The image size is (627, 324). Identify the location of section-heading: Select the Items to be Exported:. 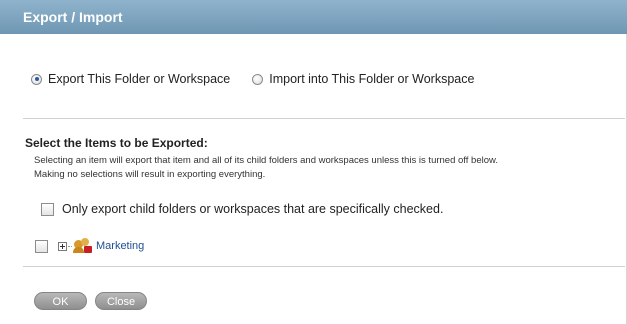
(116, 143).